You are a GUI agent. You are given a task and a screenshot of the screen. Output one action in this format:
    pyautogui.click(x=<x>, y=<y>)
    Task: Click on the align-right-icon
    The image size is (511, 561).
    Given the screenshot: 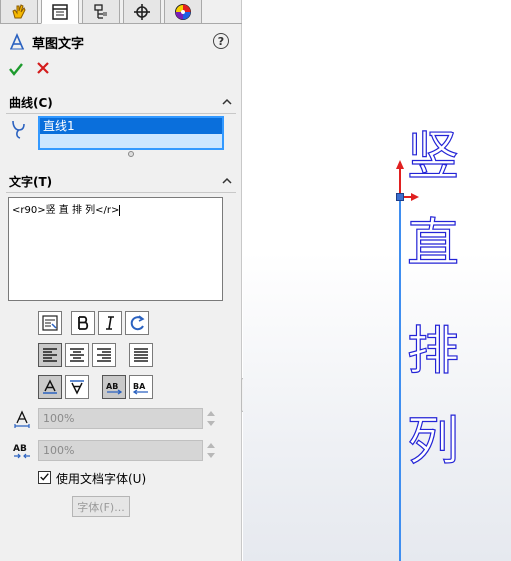 What is the action you would take?
    pyautogui.click(x=104, y=355)
    